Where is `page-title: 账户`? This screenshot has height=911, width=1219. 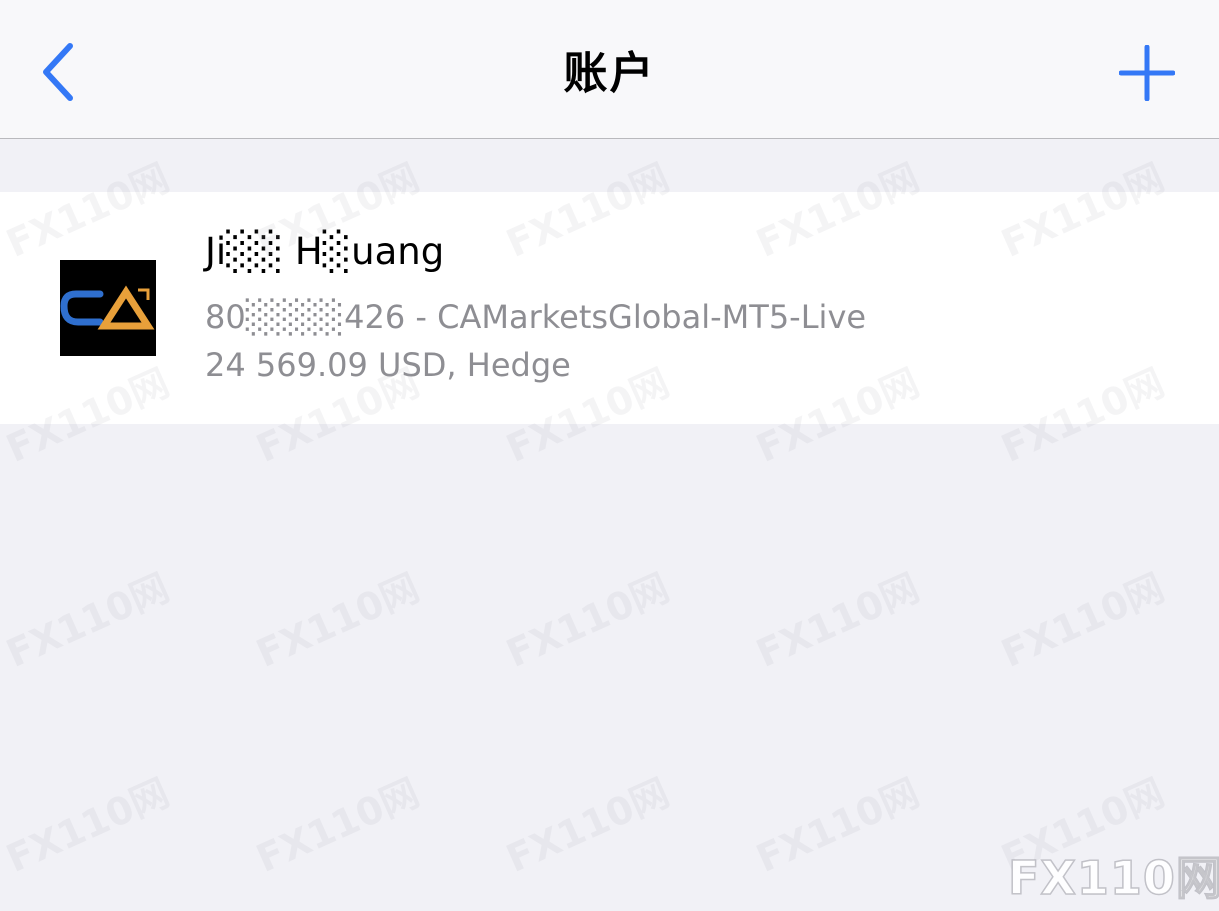
page-title: 账户 is located at coordinates (609, 73).